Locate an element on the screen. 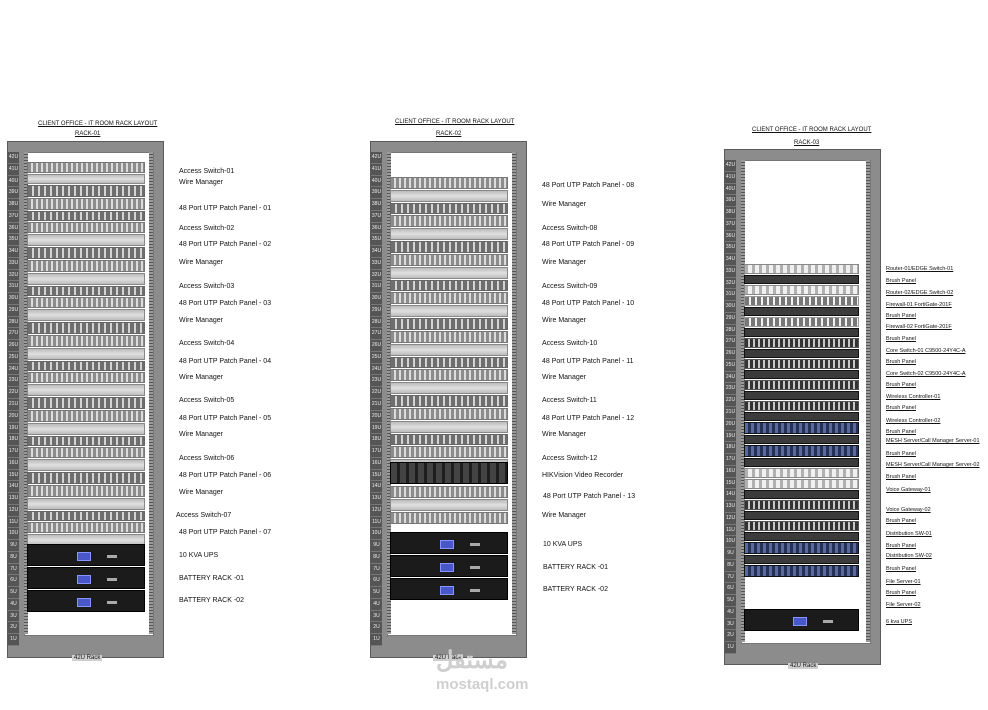 This screenshot has width=988, height=710. rack-unit-number: 27U is located at coordinates (13, 334).